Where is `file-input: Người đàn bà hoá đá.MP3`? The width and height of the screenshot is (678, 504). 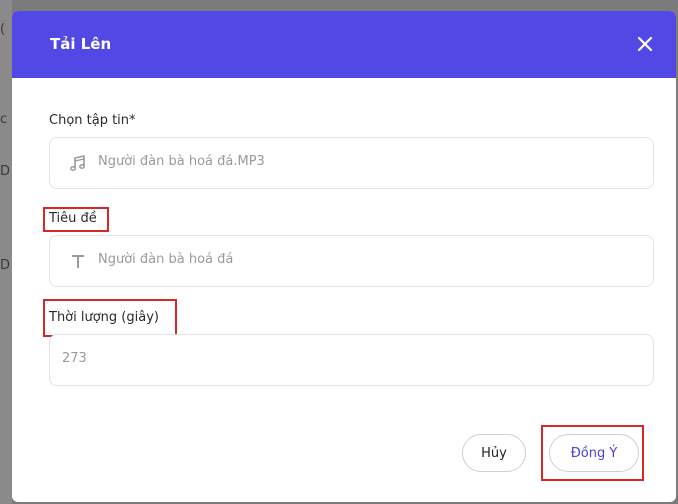
file-input: Người đàn bà hoá đá.MP3 is located at coordinates (351, 163).